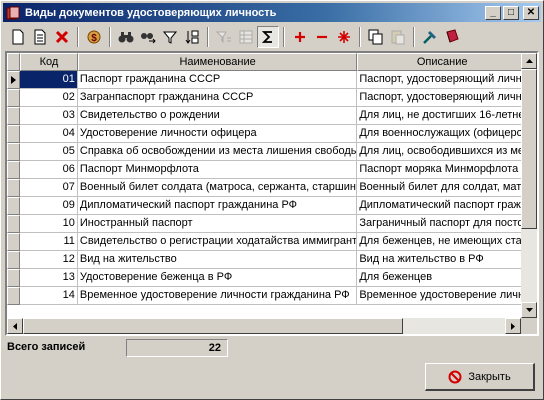 The width and height of the screenshot is (544, 400). Describe the element at coordinates (18, 37) in the screenshot. I see `new-doc-button` at that location.